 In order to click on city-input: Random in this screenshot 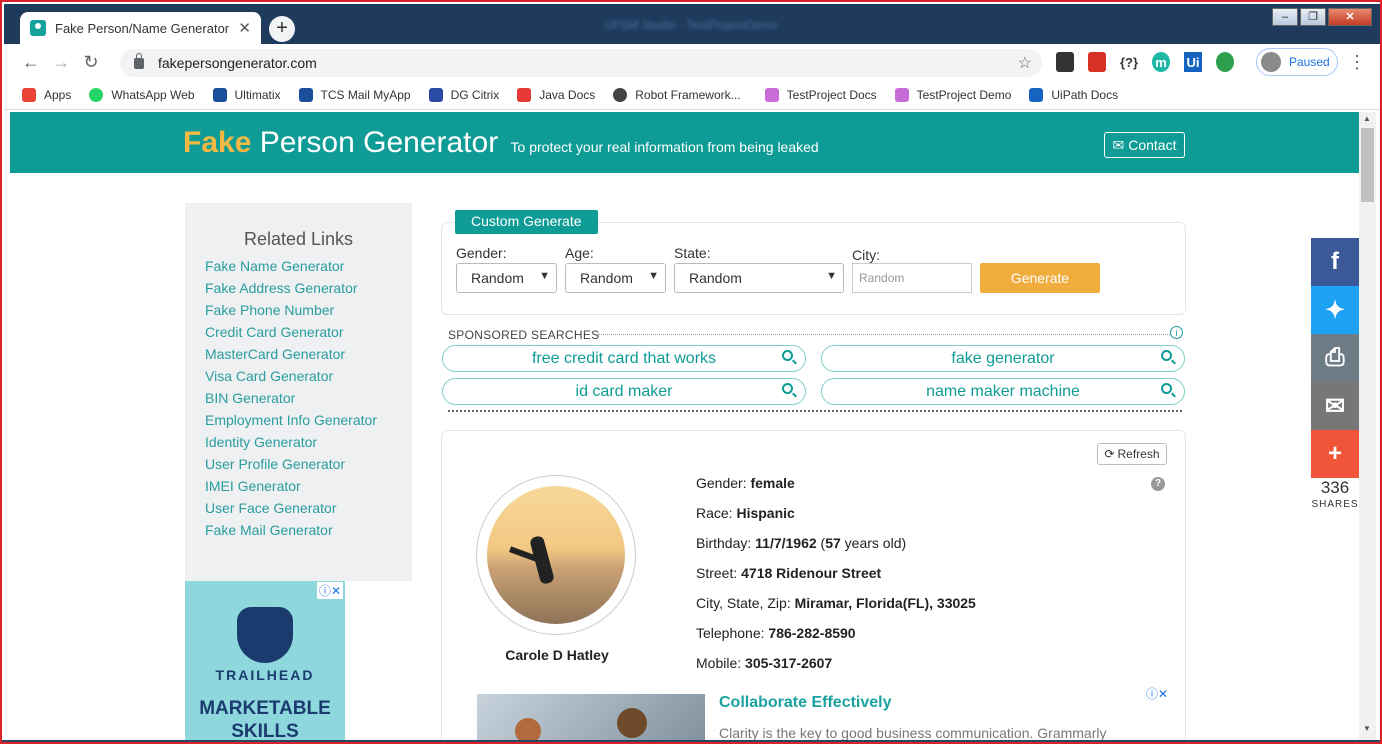, I will do `click(912, 278)`.